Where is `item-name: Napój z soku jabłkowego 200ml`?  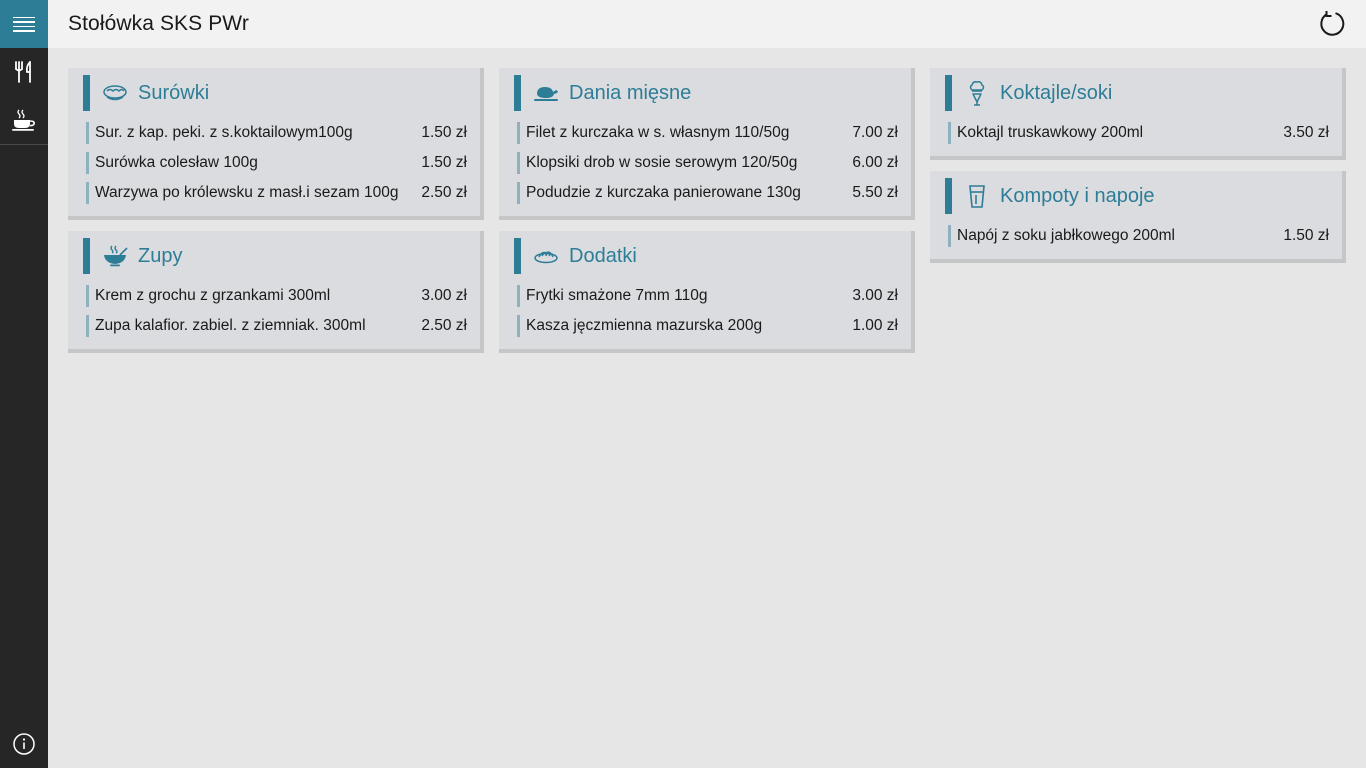 item-name: Napój z soku jabłkowego 200ml is located at coordinates (1066, 235).